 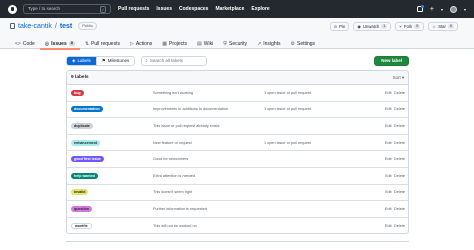 What do you see at coordinates (443, 26) in the screenshot?
I see `star-button: ☆ Star 0` at bounding box center [443, 26].